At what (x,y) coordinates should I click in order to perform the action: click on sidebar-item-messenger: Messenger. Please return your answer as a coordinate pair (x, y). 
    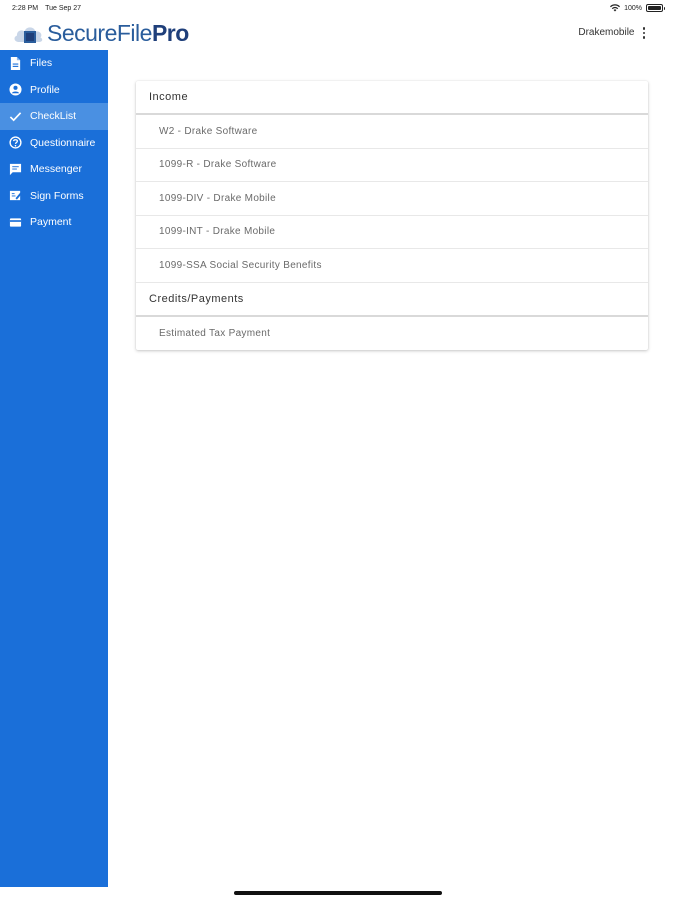
    Looking at the image, I should click on (54, 169).